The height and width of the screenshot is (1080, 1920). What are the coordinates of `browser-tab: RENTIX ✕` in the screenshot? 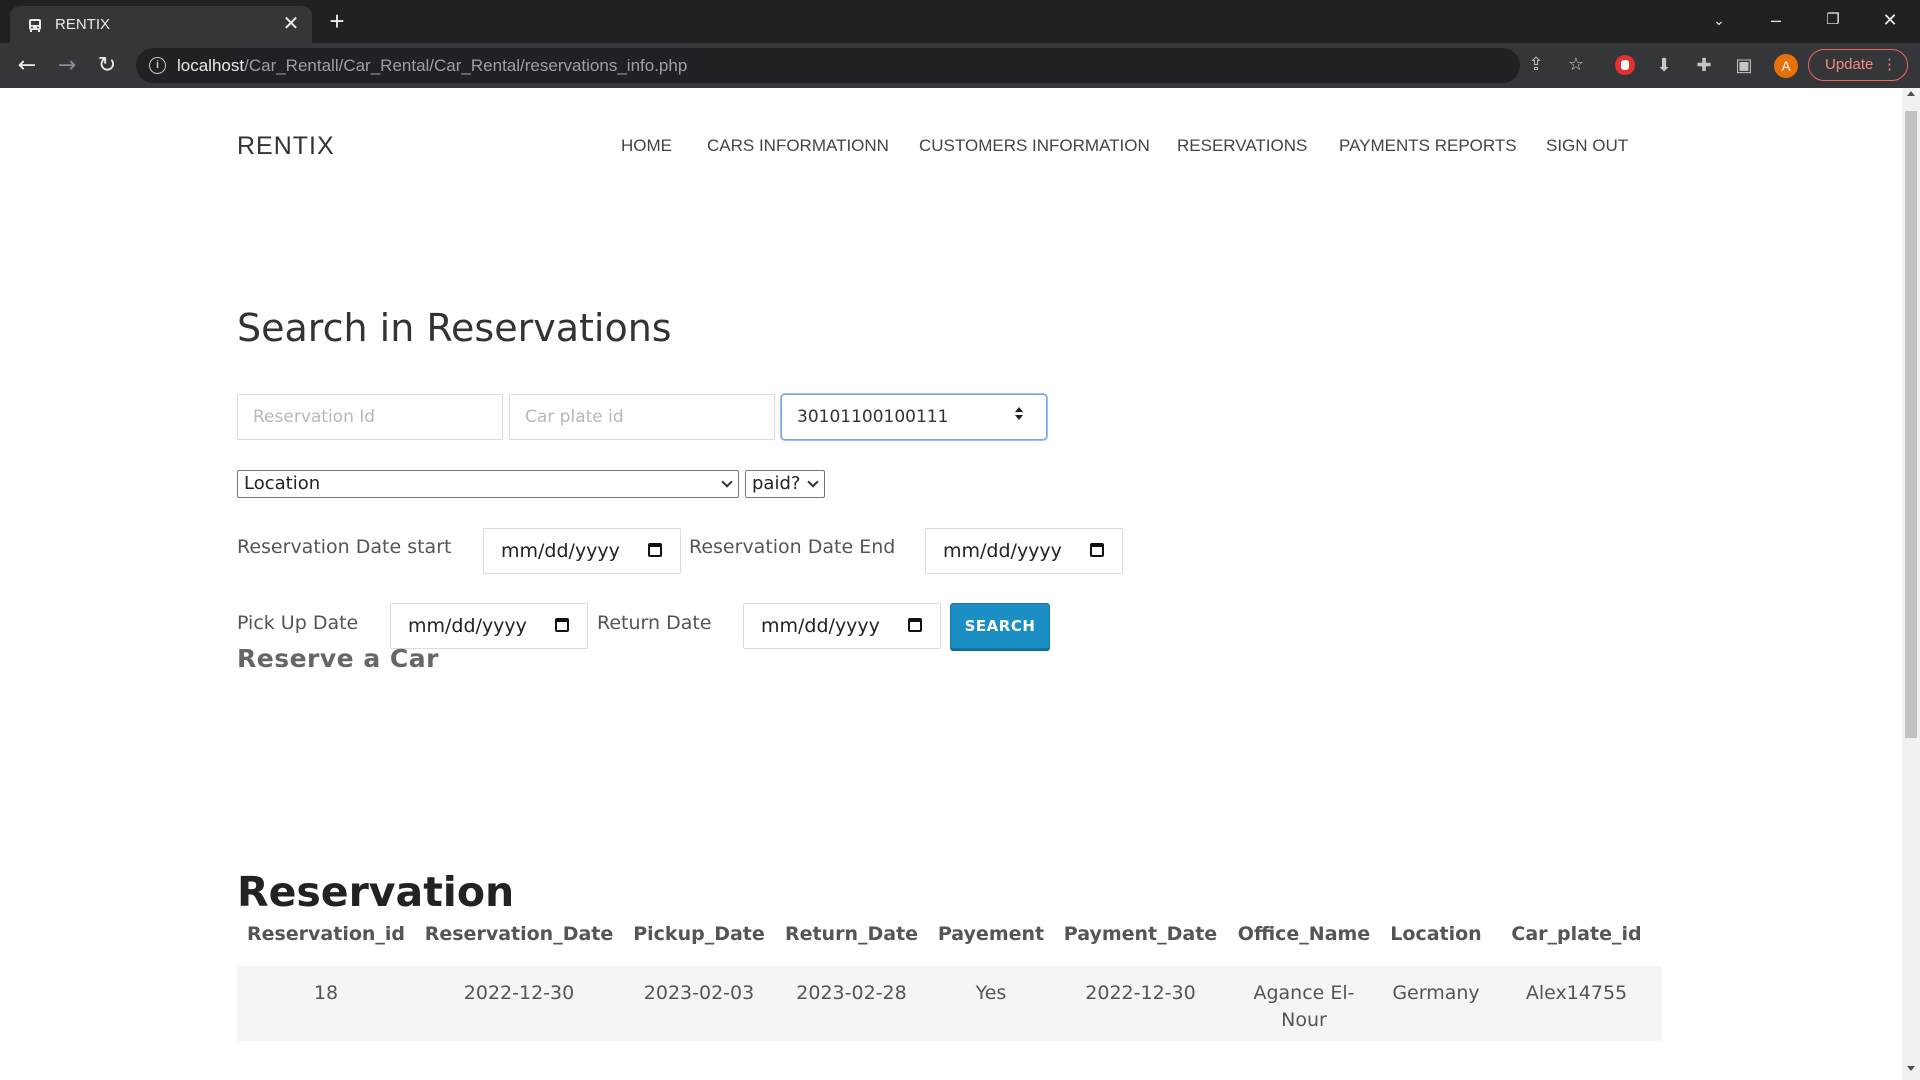 It's located at (161, 24).